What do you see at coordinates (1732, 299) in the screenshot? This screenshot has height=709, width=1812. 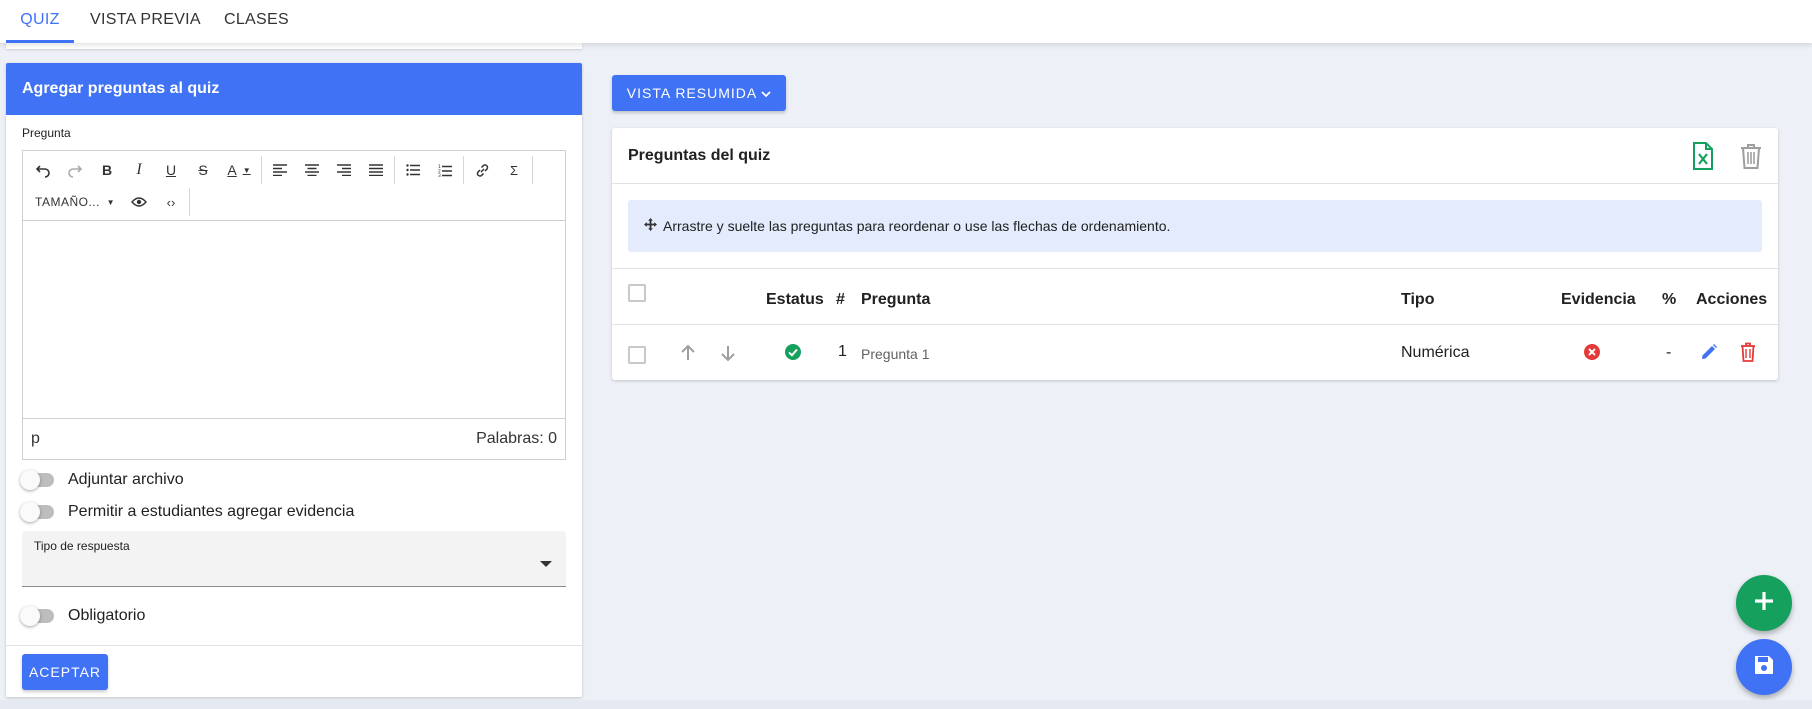 I see `col-header-actions: Acciones` at bounding box center [1732, 299].